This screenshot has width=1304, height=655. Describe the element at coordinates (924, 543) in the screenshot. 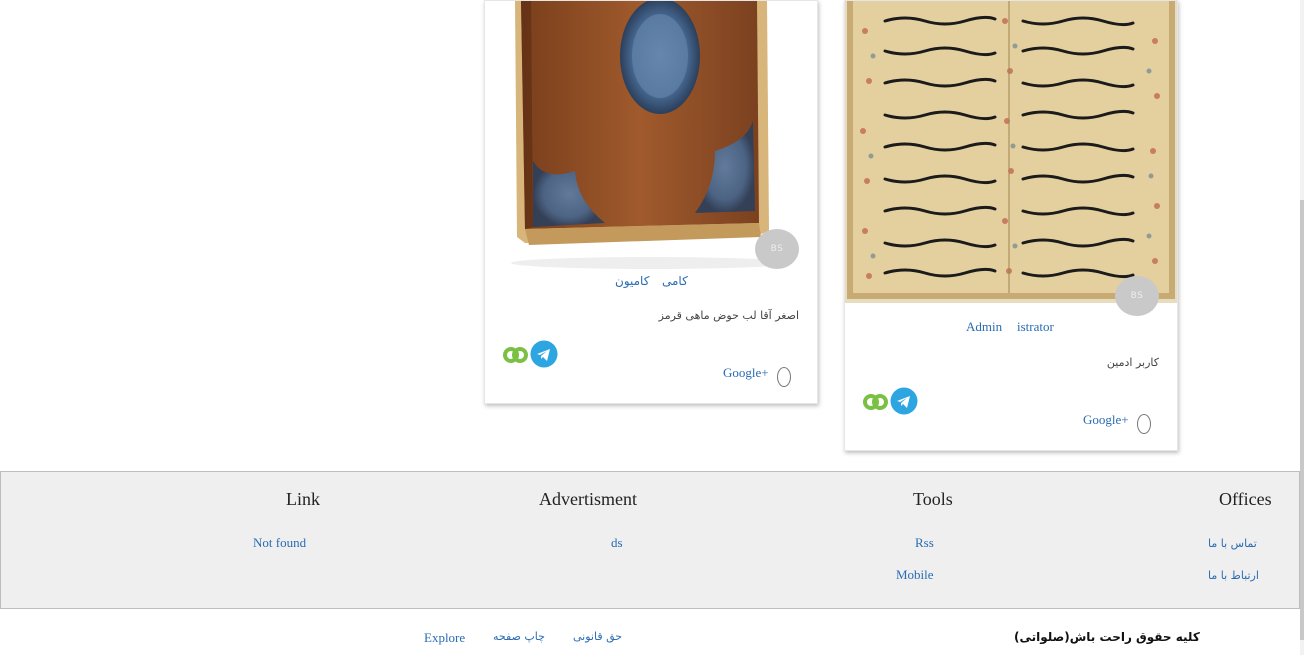

I see `footer-link-rss: Rss` at that location.